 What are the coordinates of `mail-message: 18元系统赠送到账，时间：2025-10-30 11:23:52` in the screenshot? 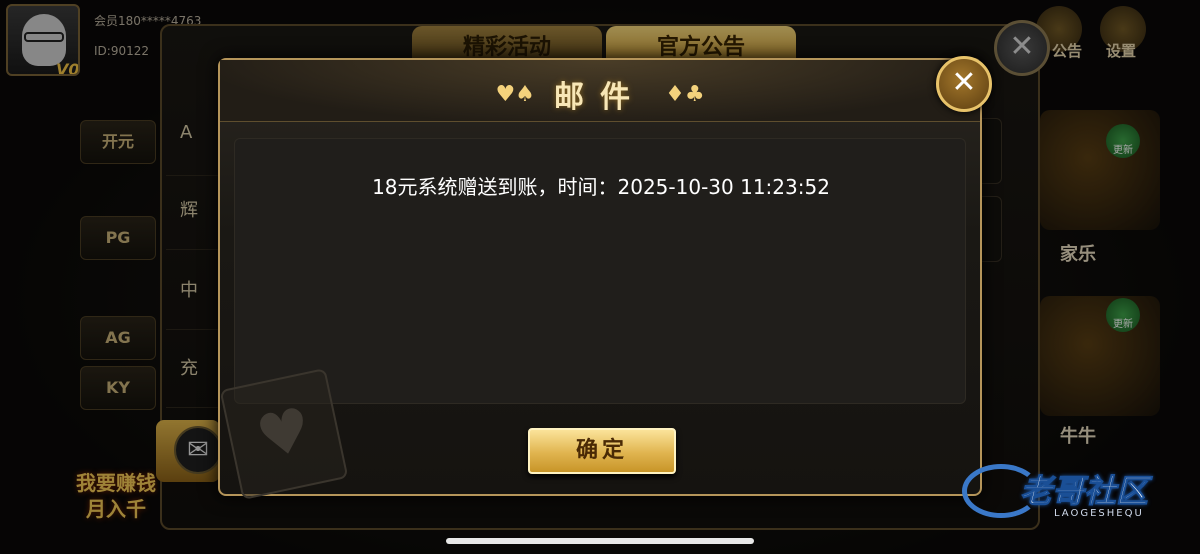 It's located at (601, 187).